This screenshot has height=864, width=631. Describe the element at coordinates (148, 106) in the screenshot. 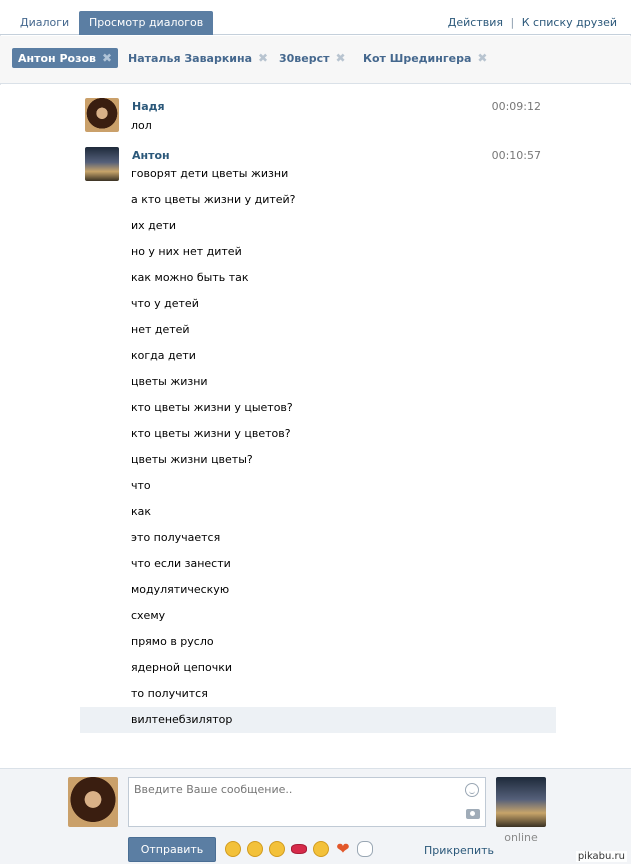

I see `message-author: Надя` at that location.